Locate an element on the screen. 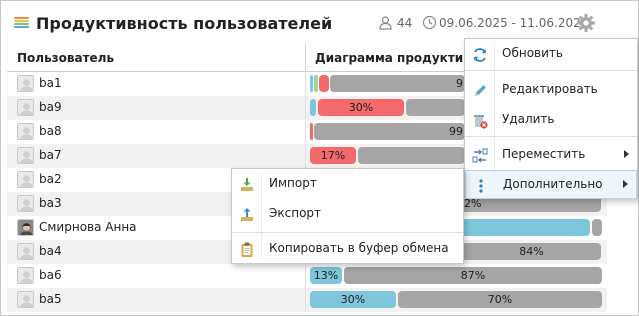 The image size is (639, 316). trash-icon is located at coordinates (481, 122).